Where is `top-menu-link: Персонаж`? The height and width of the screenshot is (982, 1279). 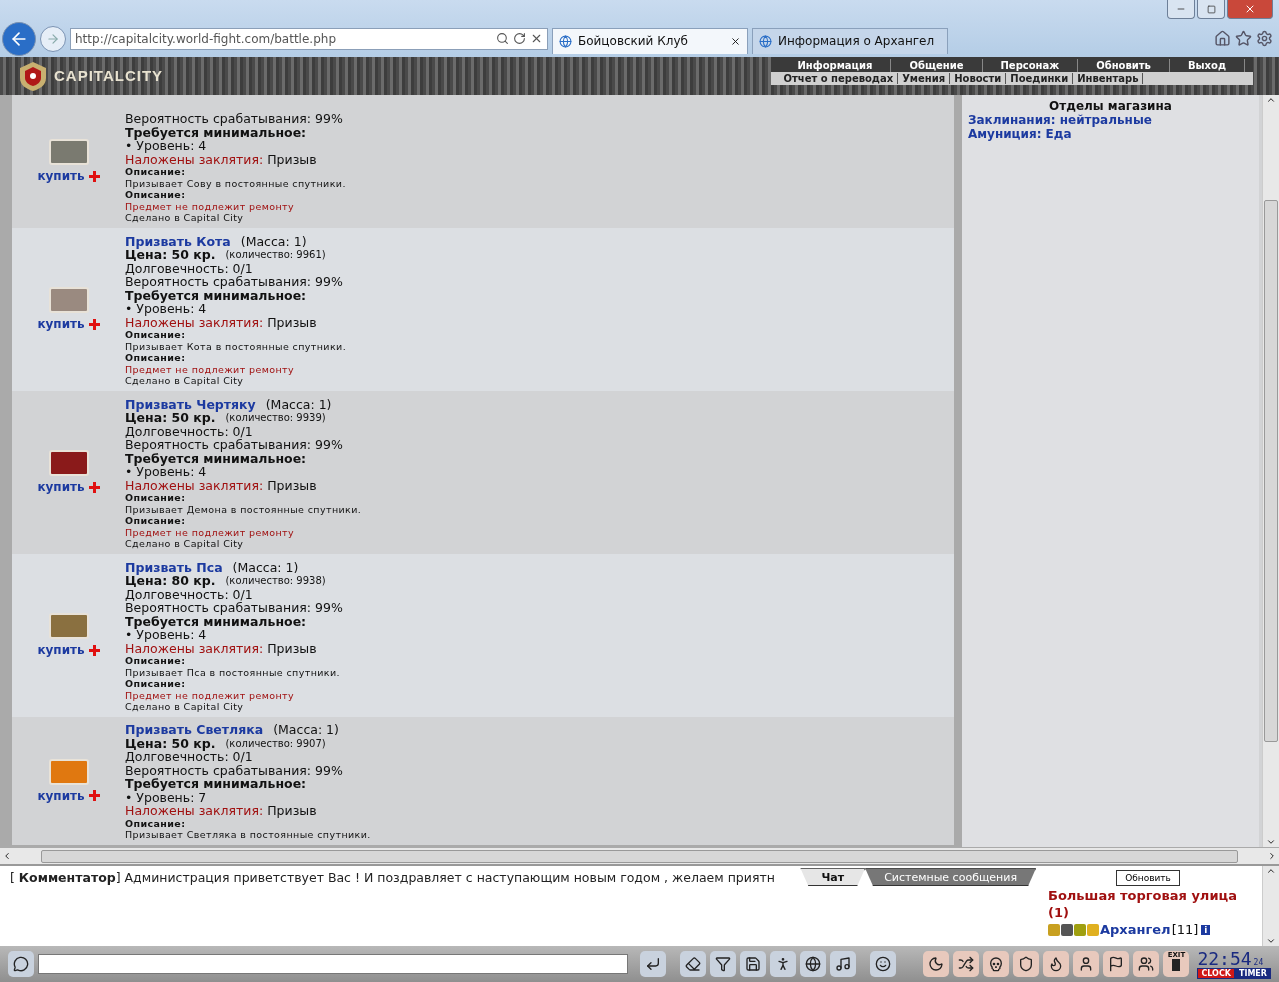 top-menu-link: Персонаж is located at coordinates (1030, 65).